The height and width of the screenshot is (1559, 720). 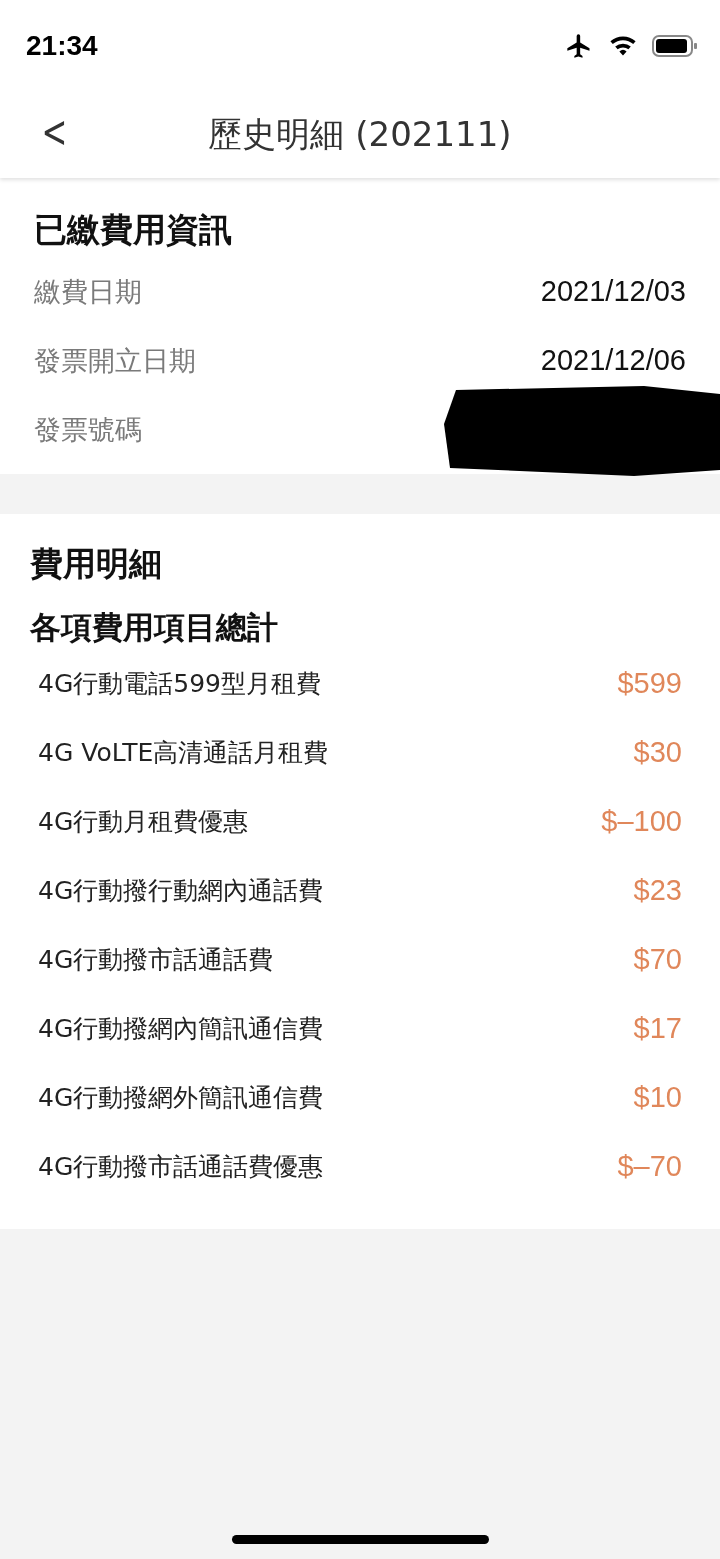 What do you see at coordinates (183, 753) in the screenshot?
I see `fee-name: 4G VoLTE高清通話月租費` at bounding box center [183, 753].